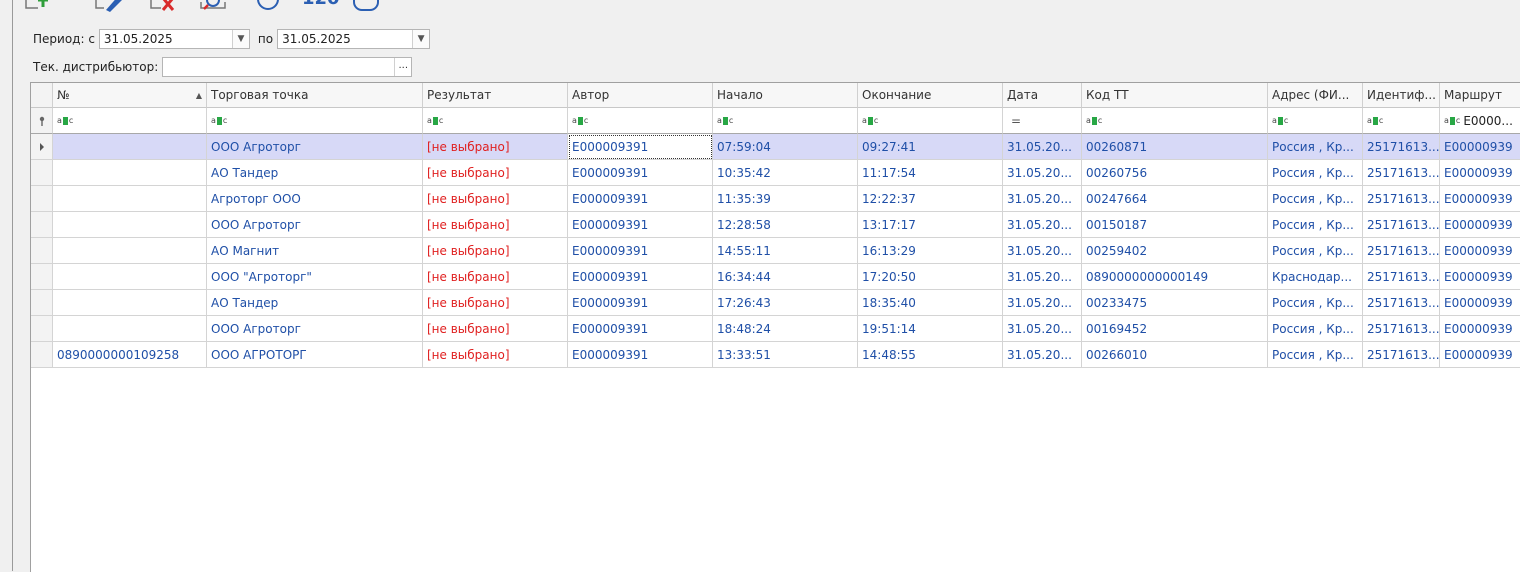 The image size is (1520, 572). What do you see at coordinates (1175, 121) in the screenshot?
I see `filter-col-tt-code: ac` at bounding box center [1175, 121].